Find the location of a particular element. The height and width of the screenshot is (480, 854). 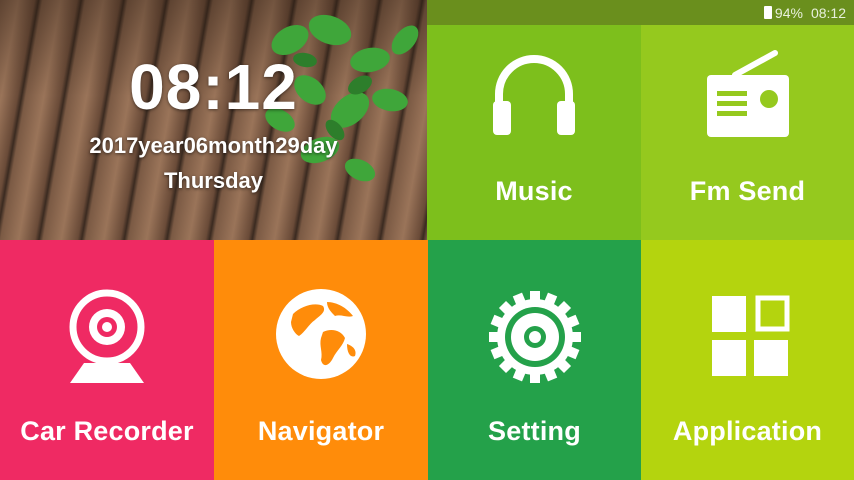

tile-car-recorder-label: Car Recorder is located at coordinates (107, 431).